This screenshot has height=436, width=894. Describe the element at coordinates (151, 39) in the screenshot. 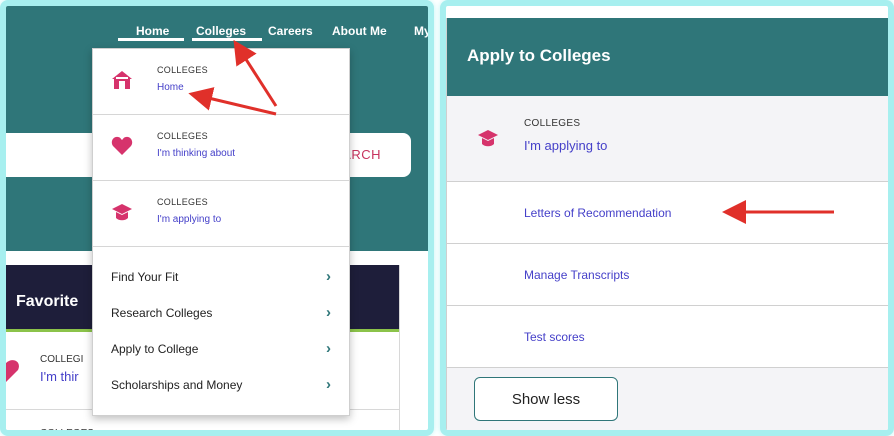

I see `nav-home-underline` at that location.